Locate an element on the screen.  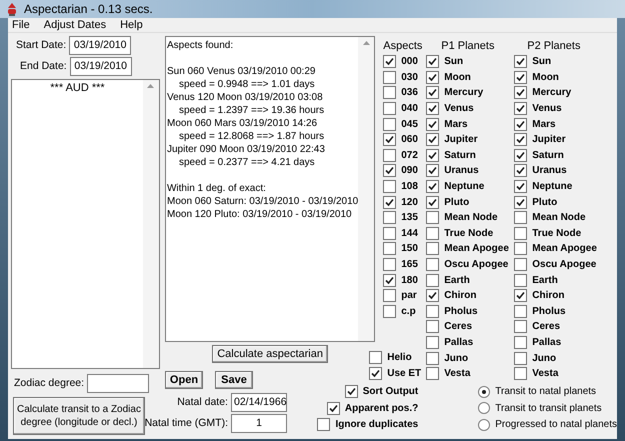
zodiac-button: Calculate transit to a Zodiac degree (longitude or decl.) is located at coordinates (79, 416).